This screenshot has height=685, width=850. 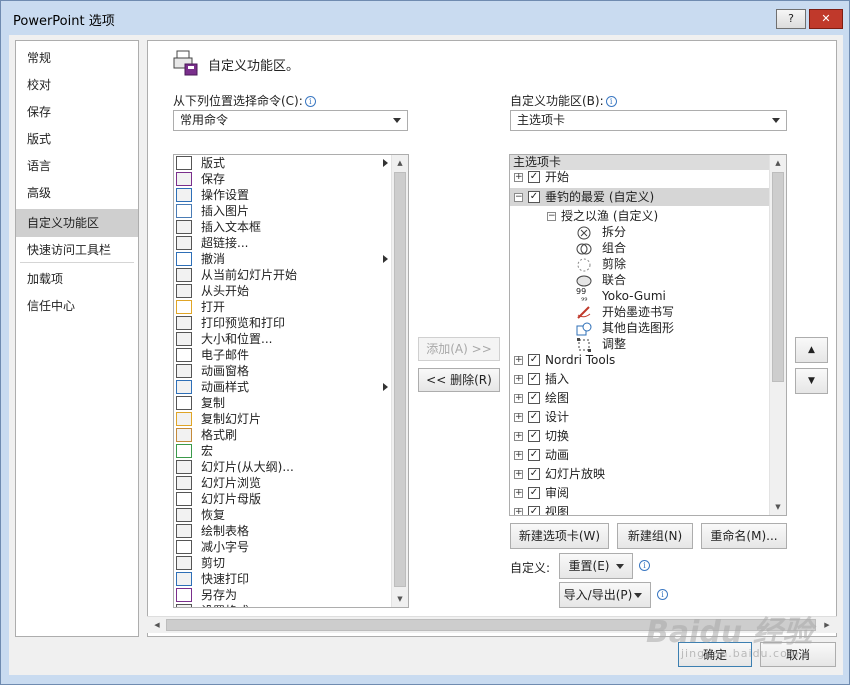 I want to click on tree-tab: 视图, so click(x=557, y=509).